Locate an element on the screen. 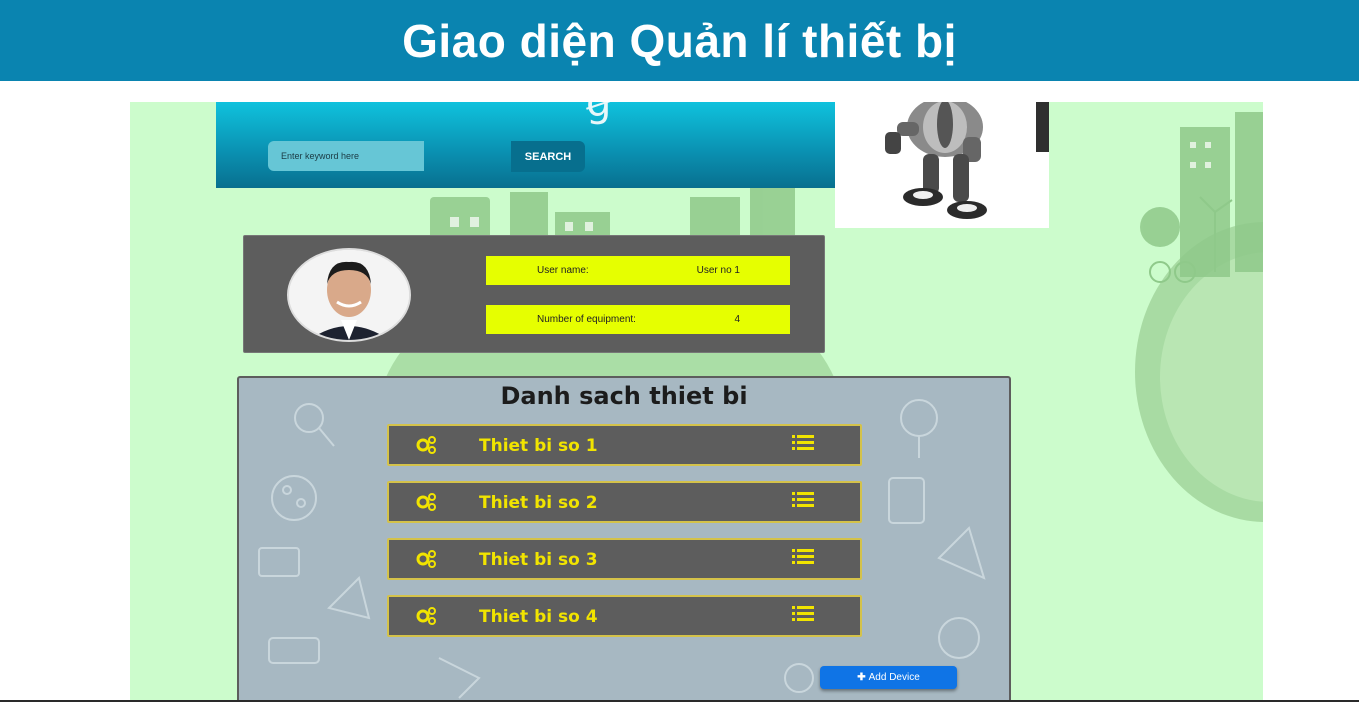  add-device-button: ✚ Add Device is located at coordinates (888, 677).